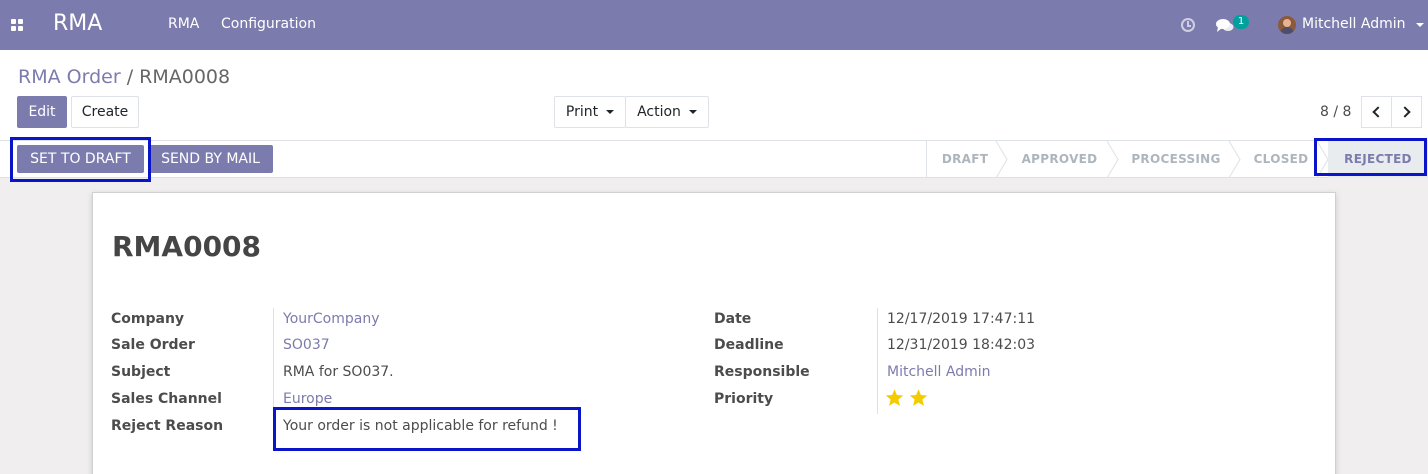 This screenshot has width=1428, height=474. What do you see at coordinates (1241, 22) in the screenshot?
I see `chat-count-badge: 1` at bounding box center [1241, 22].